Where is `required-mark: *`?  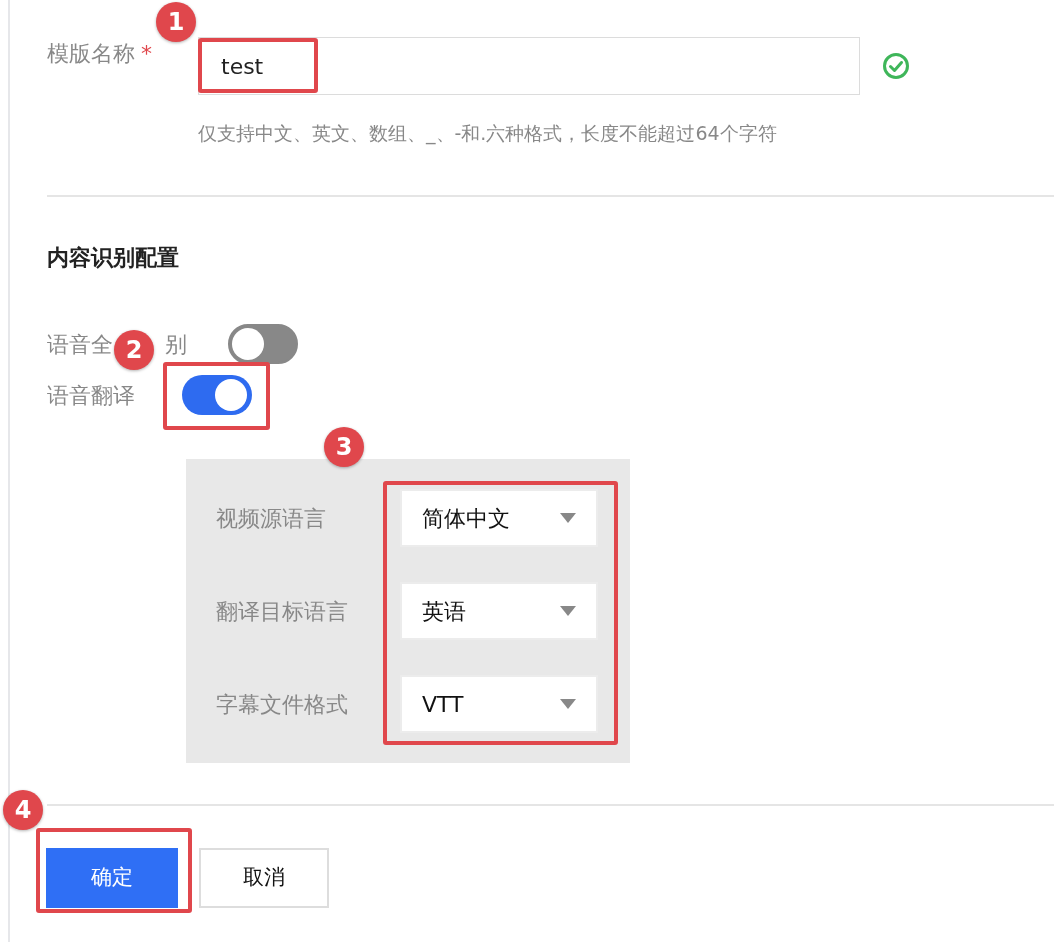
required-mark: * is located at coordinates (146, 54).